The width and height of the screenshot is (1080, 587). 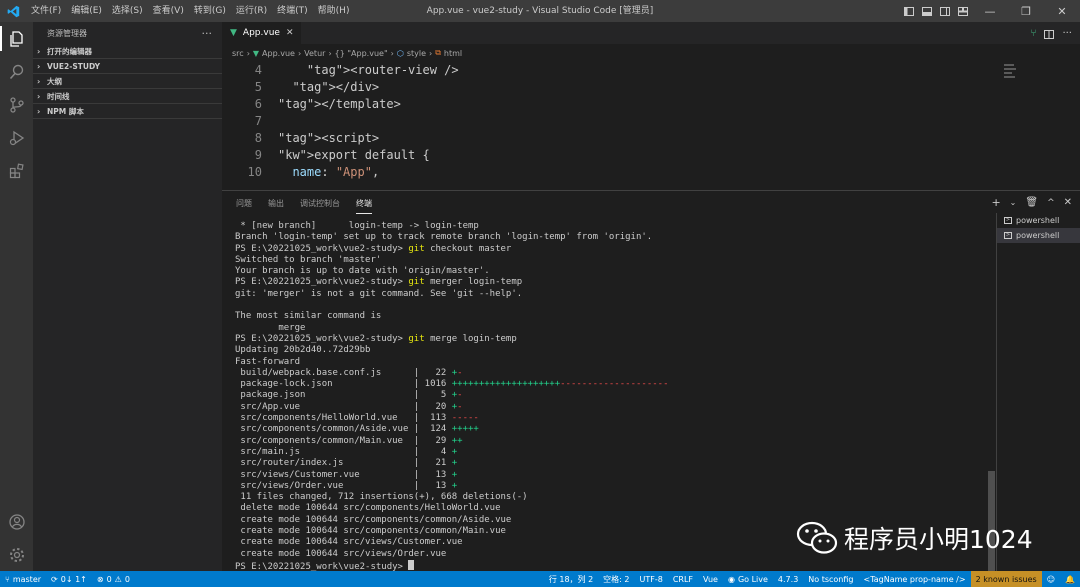 What do you see at coordinates (615, 441) in the screenshot?
I see `terminal-line: src/components/common/Main.vue | 29 ++` at bounding box center [615, 441].